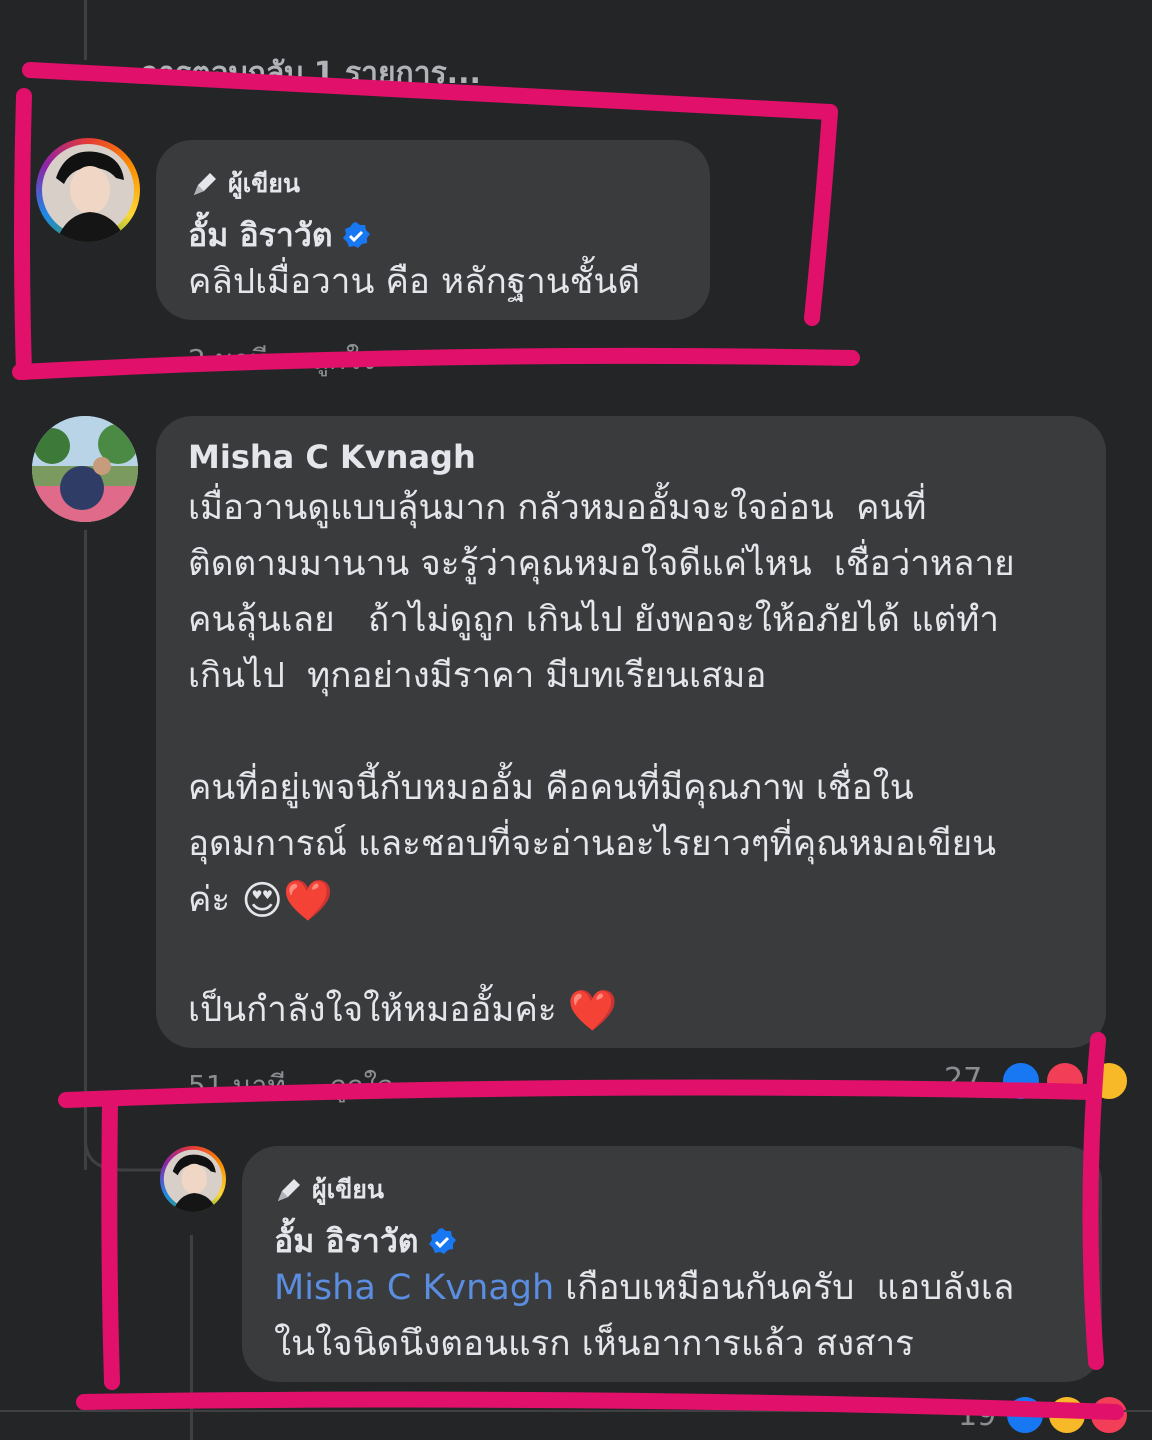 The width and height of the screenshot is (1152, 1440). Describe the element at coordinates (228, 359) in the screenshot. I see `comment-time: 2 นาที` at that location.